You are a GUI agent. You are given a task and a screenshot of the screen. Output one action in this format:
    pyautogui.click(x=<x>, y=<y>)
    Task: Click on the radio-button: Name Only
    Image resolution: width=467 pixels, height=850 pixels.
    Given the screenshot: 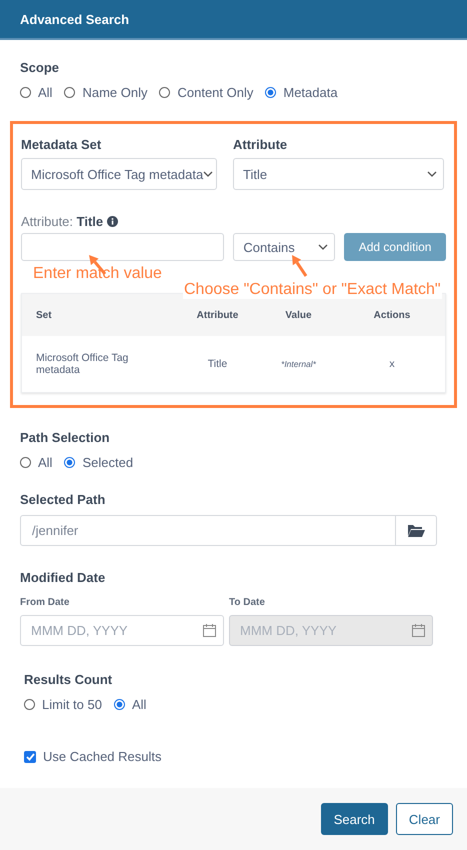 What is the action you would take?
    pyautogui.click(x=106, y=92)
    